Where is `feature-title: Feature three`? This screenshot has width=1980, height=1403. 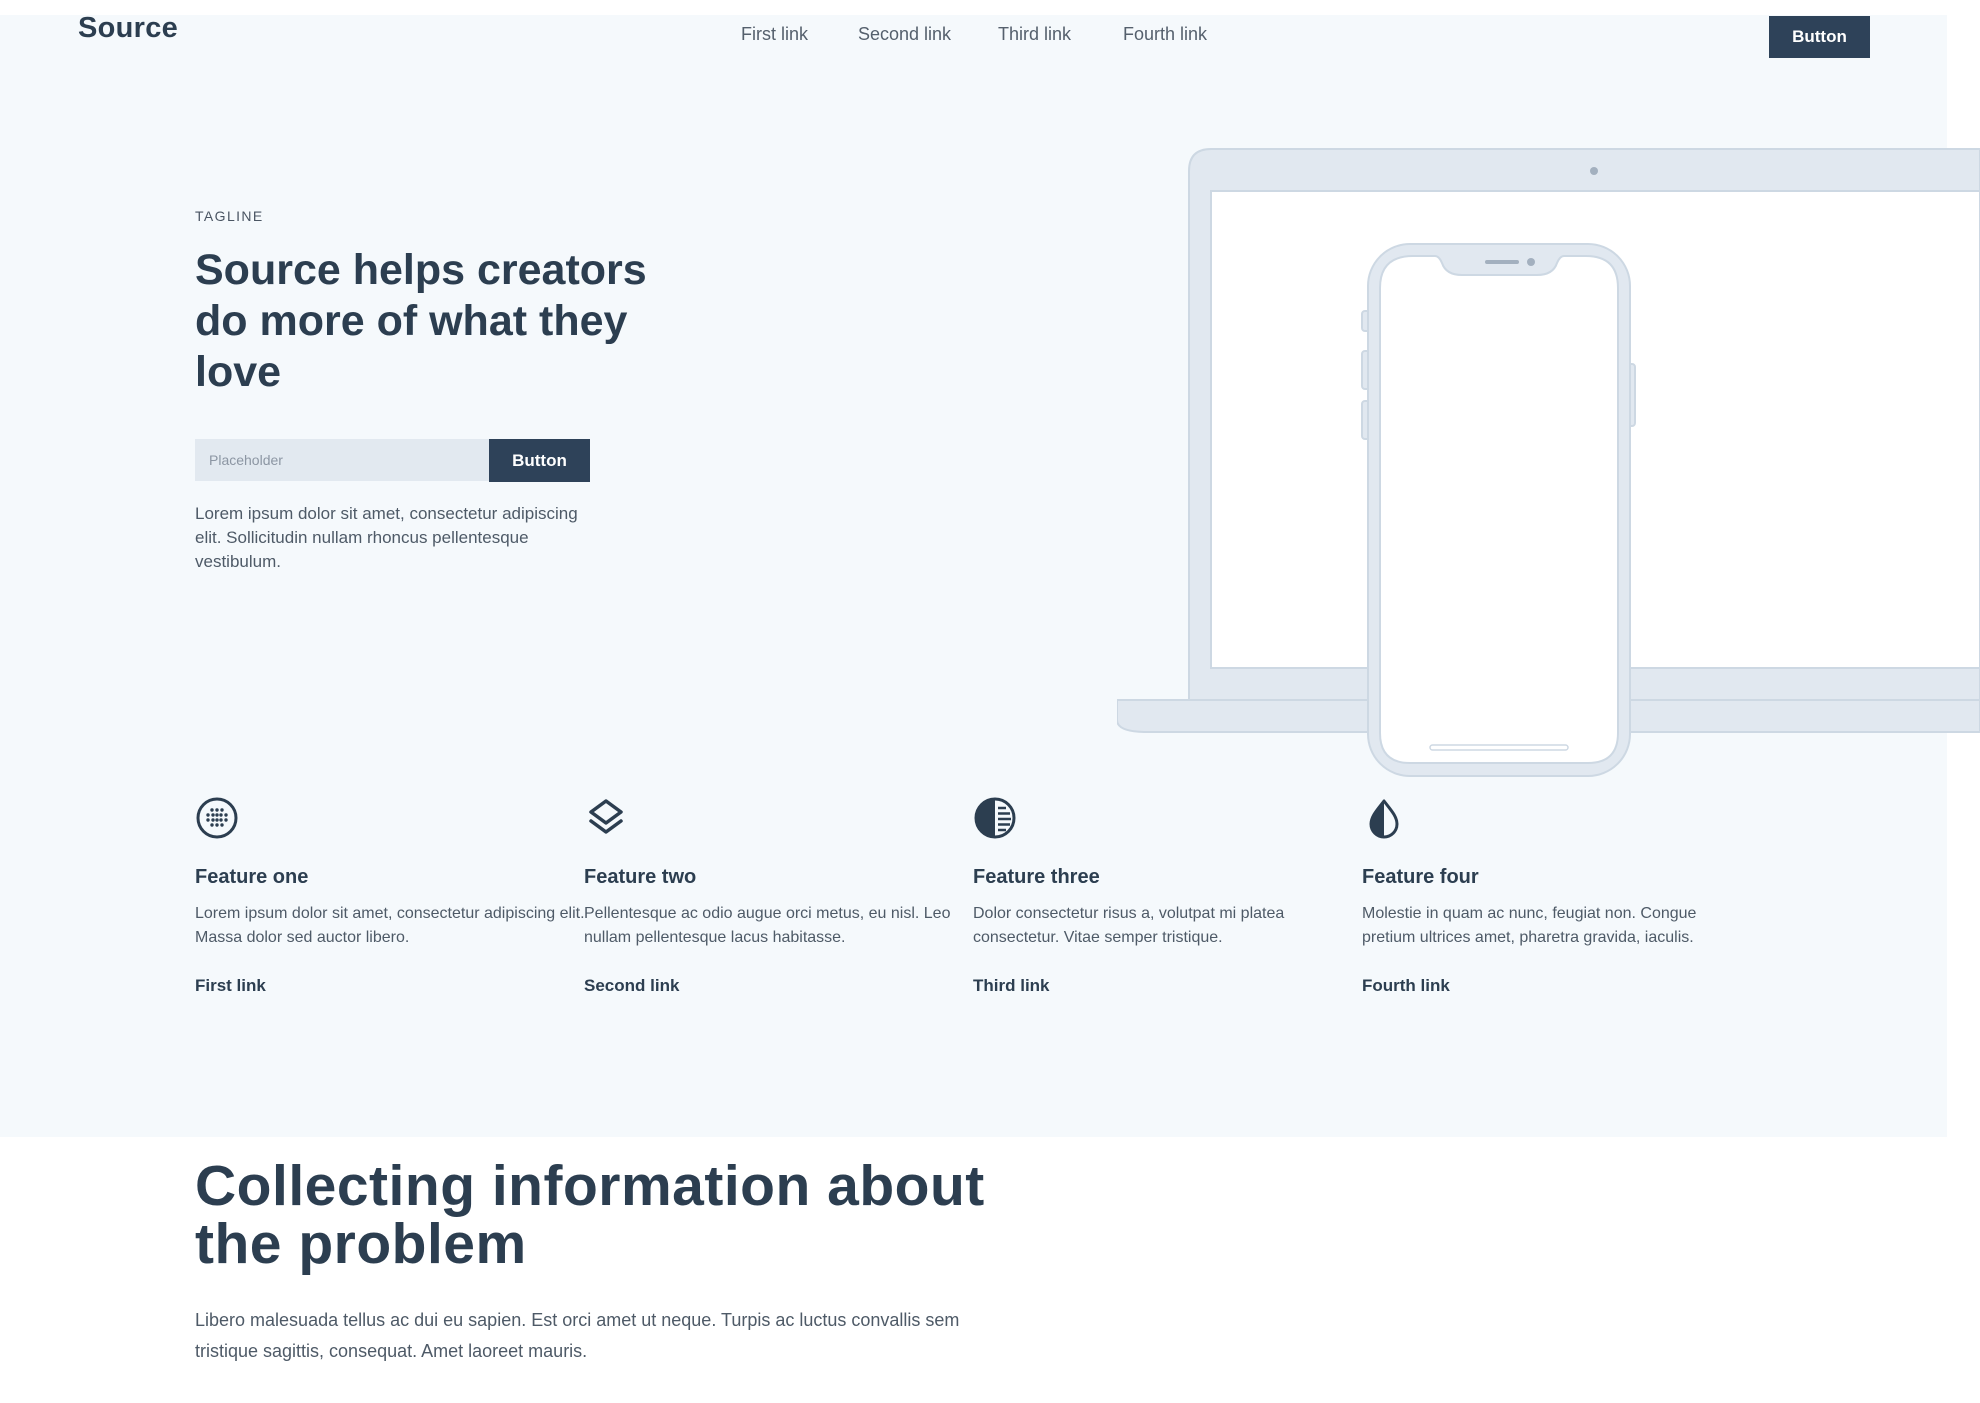 feature-title: Feature three is located at coordinates (1036, 877).